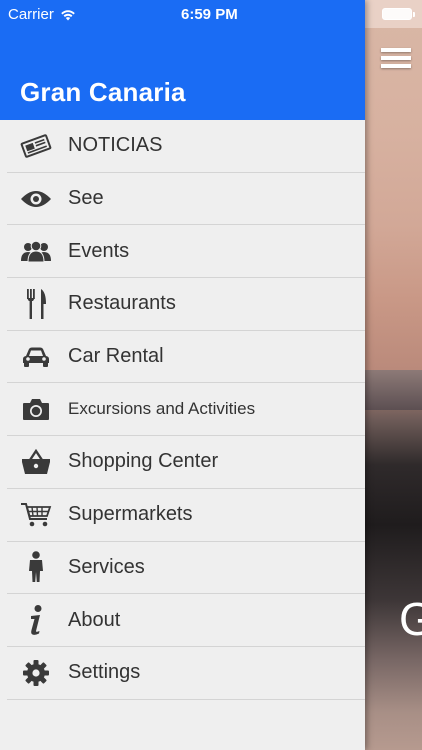  Describe the element at coordinates (393, 390) in the screenshot. I see `background-horizon` at that location.